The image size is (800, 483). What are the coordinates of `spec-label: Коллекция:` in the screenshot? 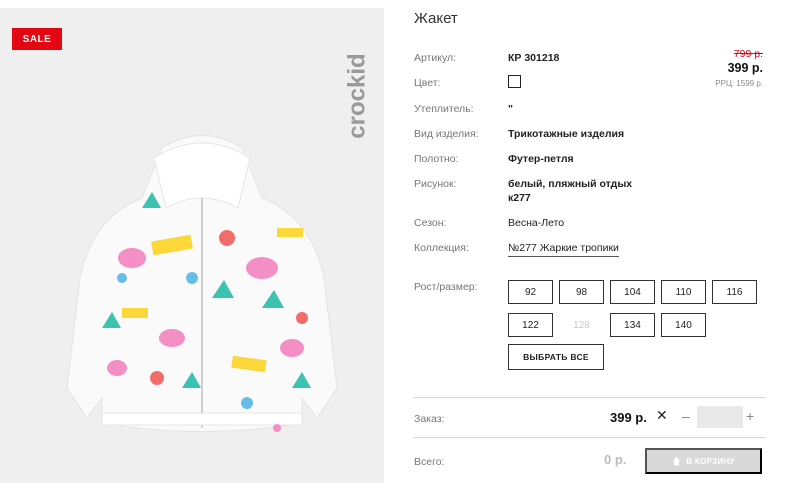 It's located at (441, 248).